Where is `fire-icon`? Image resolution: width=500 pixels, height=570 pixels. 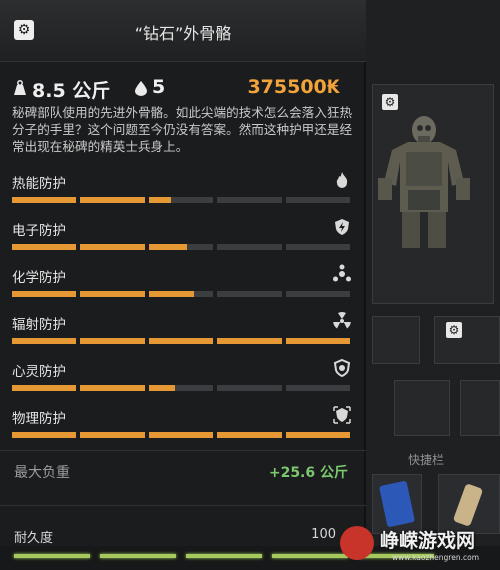
fire-icon is located at coordinates (342, 180).